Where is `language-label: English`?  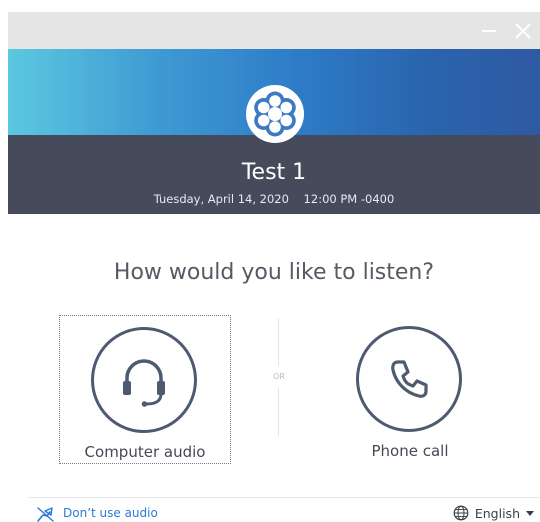
language-label: English is located at coordinates (497, 513).